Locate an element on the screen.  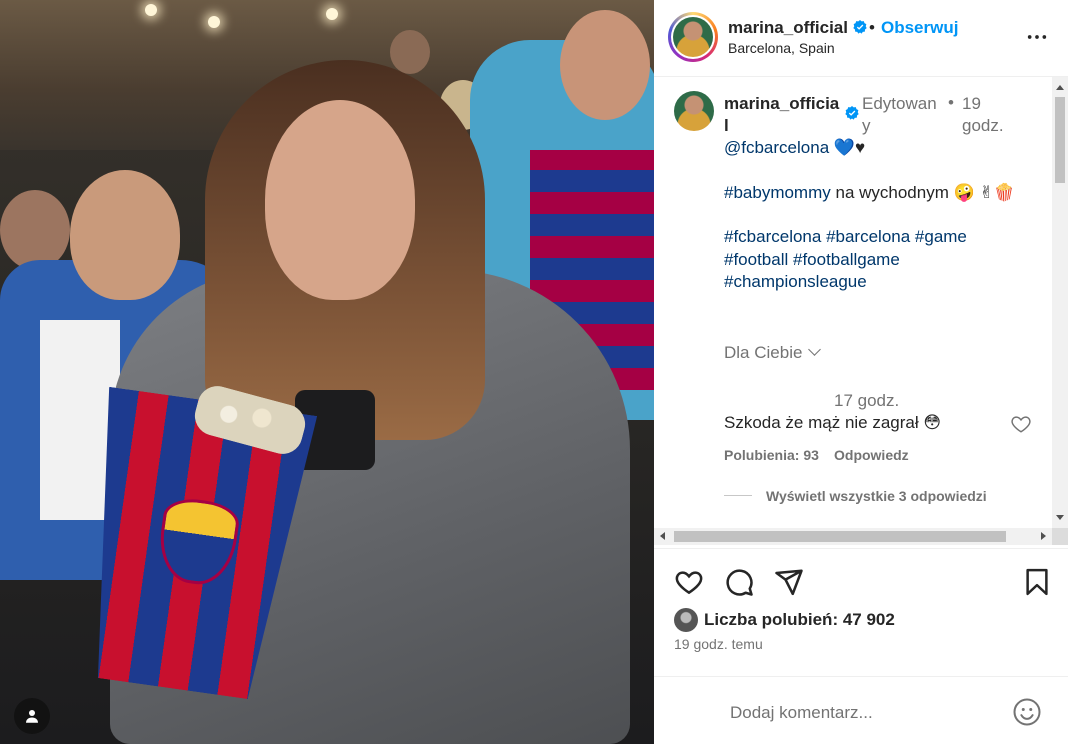
mention-link: @fcbarcelona is located at coordinates (776, 147).